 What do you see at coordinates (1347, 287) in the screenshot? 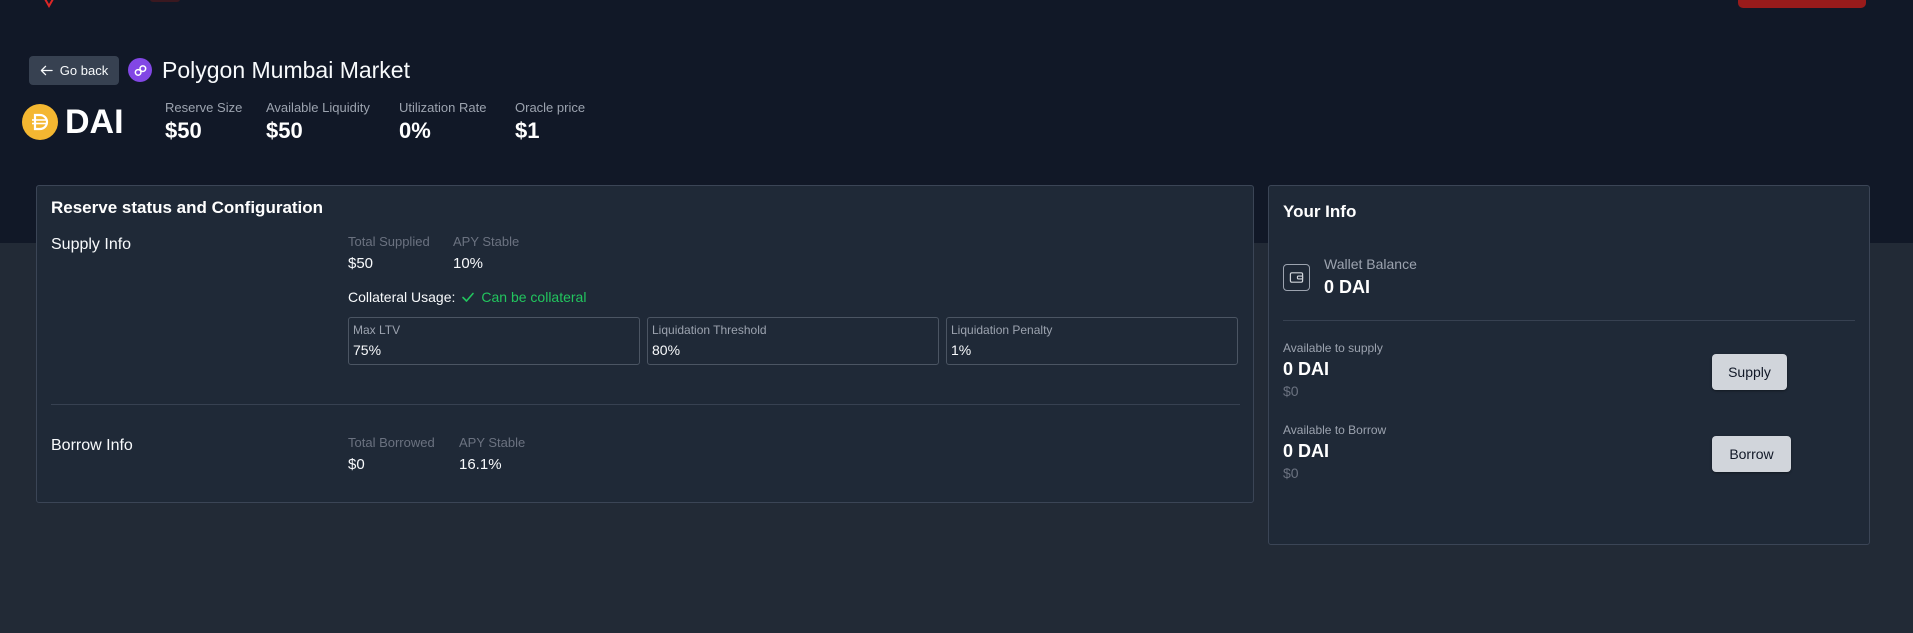
I see `wallet-balance-value: 0 DAI` at bounding box center [1347, 287].